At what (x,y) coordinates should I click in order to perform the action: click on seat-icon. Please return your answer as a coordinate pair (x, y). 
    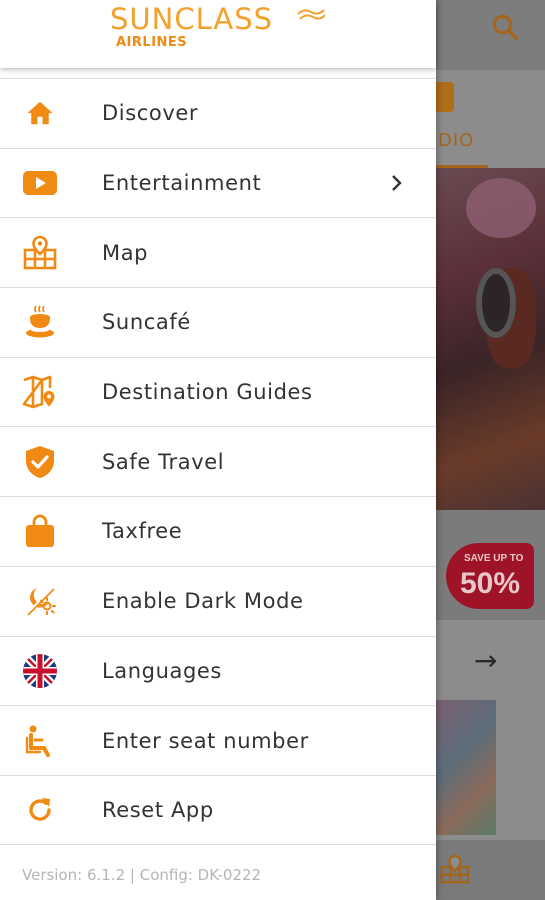
    Looking at the image, I should click on (40, 741).